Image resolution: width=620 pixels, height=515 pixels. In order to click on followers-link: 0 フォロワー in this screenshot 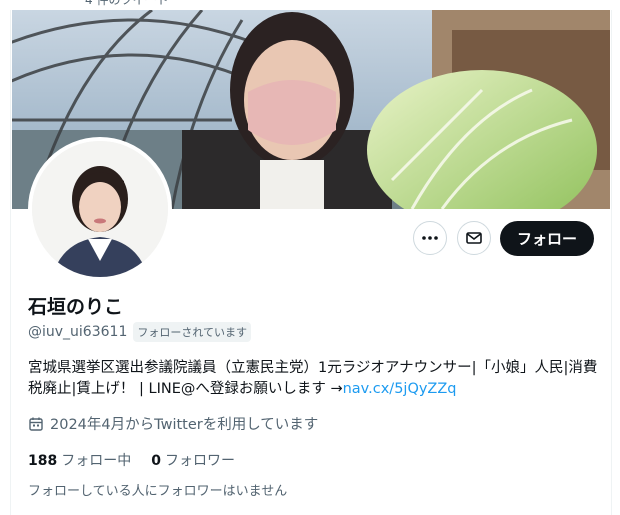, I will do `click(193, 460)`.